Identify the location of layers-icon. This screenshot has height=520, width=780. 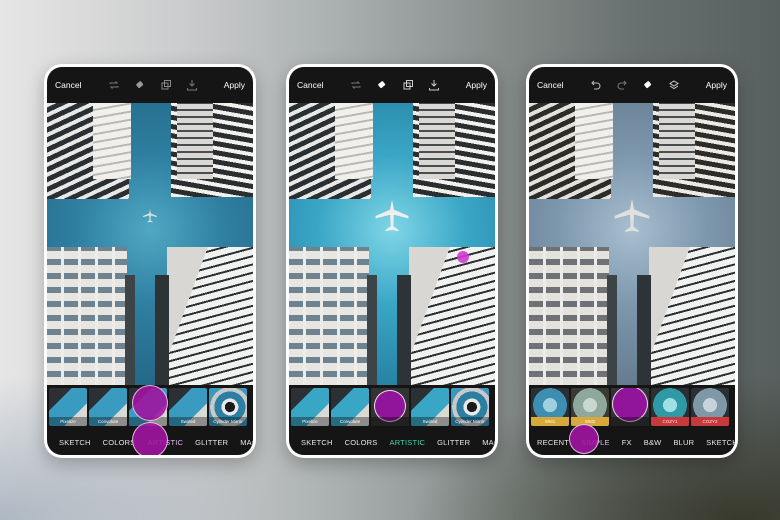
(674, 85).